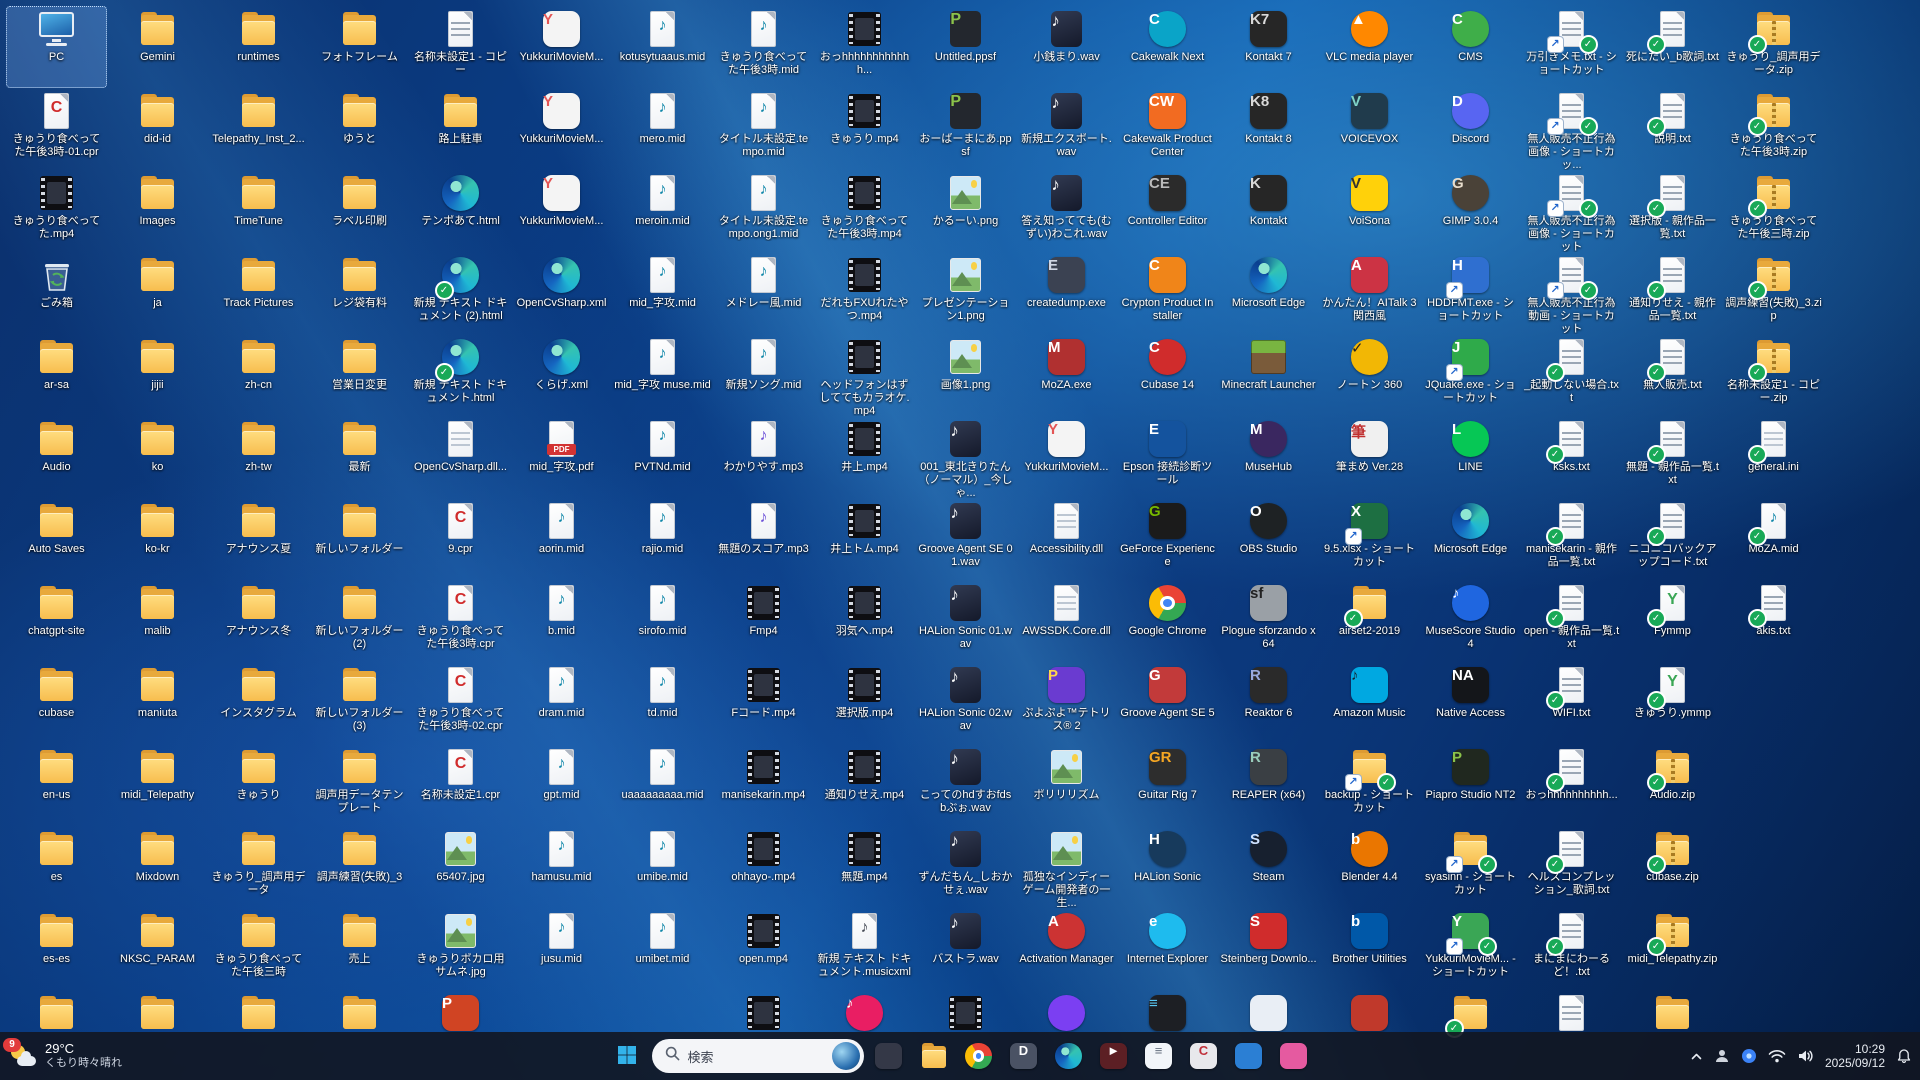 This screenshot has width=1920, height=1080. Describe the element at coordinates (1571, 211) in the screenshot. I see `desktop-icon: ↗ ✓ 無人販売不正行為画像 - ショートカット` at that location.